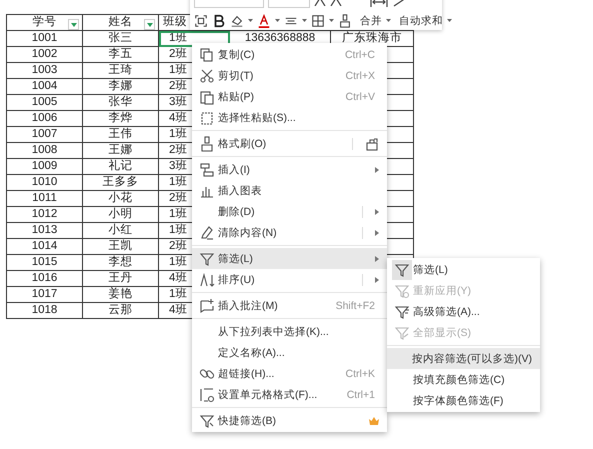 The image size is (593, 449). I want to click on crown-icon, so click(374, 420).